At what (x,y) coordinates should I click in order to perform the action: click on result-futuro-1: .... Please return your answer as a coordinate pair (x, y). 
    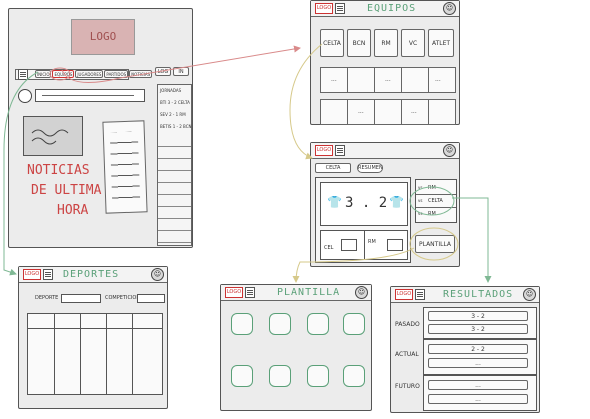
    Looking at the image, I should click on (478, 385).